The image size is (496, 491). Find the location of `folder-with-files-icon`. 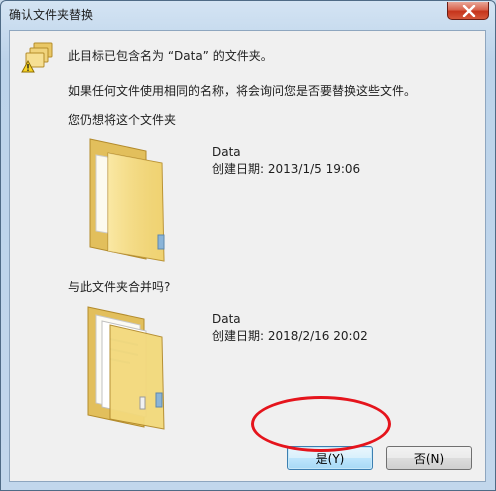

folder-with-files-icon is located at coordinates (126, 368).